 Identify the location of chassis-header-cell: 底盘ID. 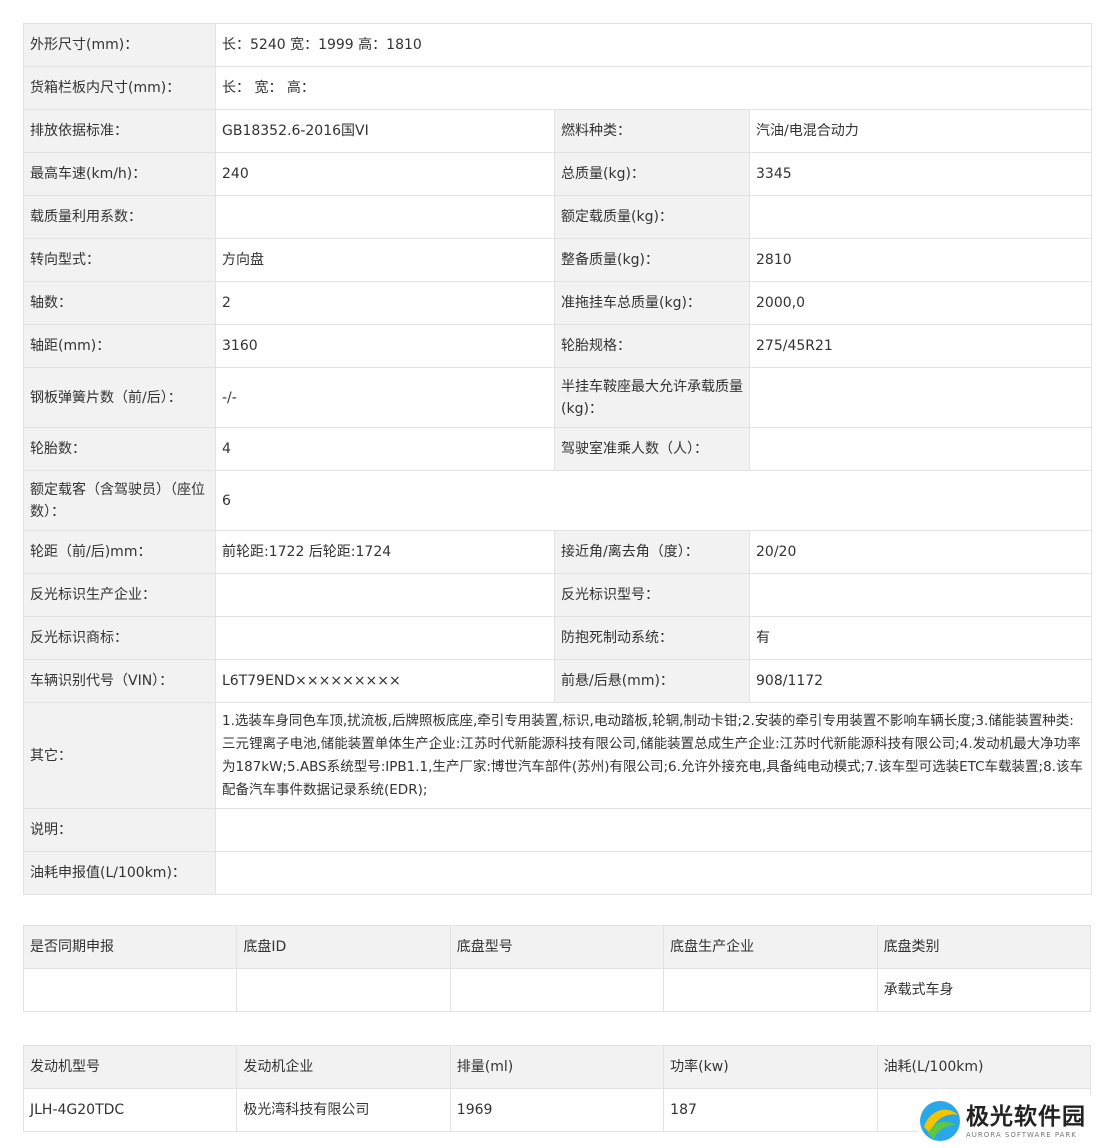
(343, 947).